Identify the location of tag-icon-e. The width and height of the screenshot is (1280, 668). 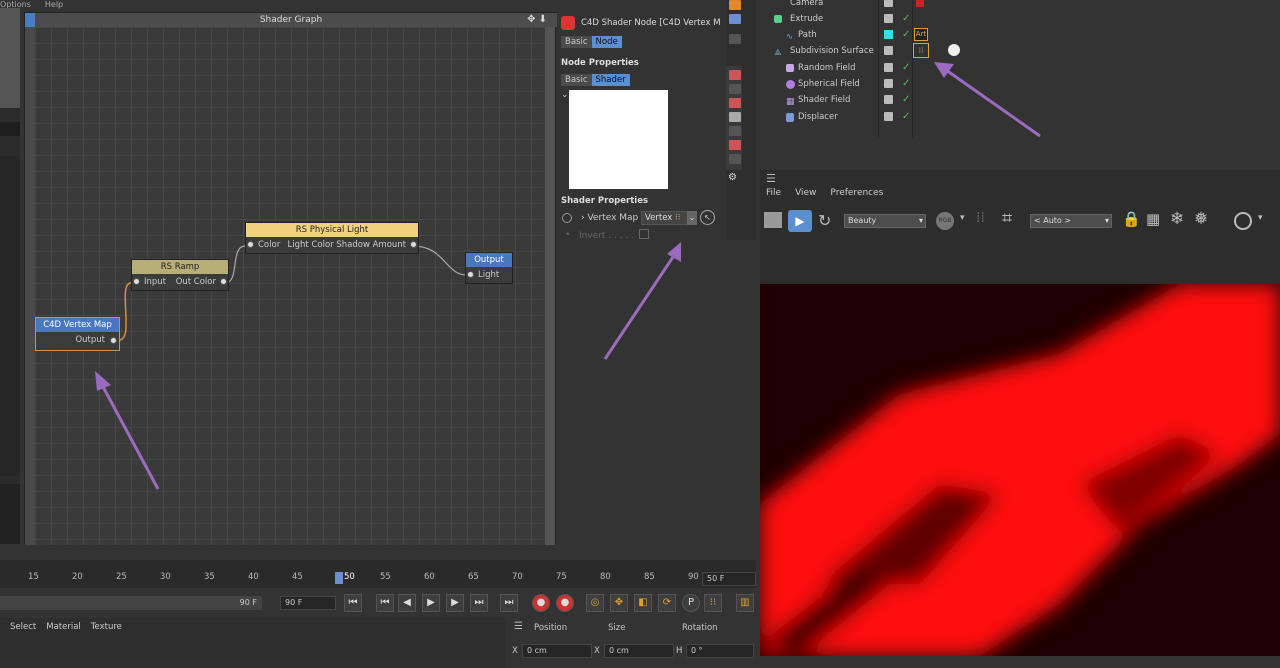
(735, 131).